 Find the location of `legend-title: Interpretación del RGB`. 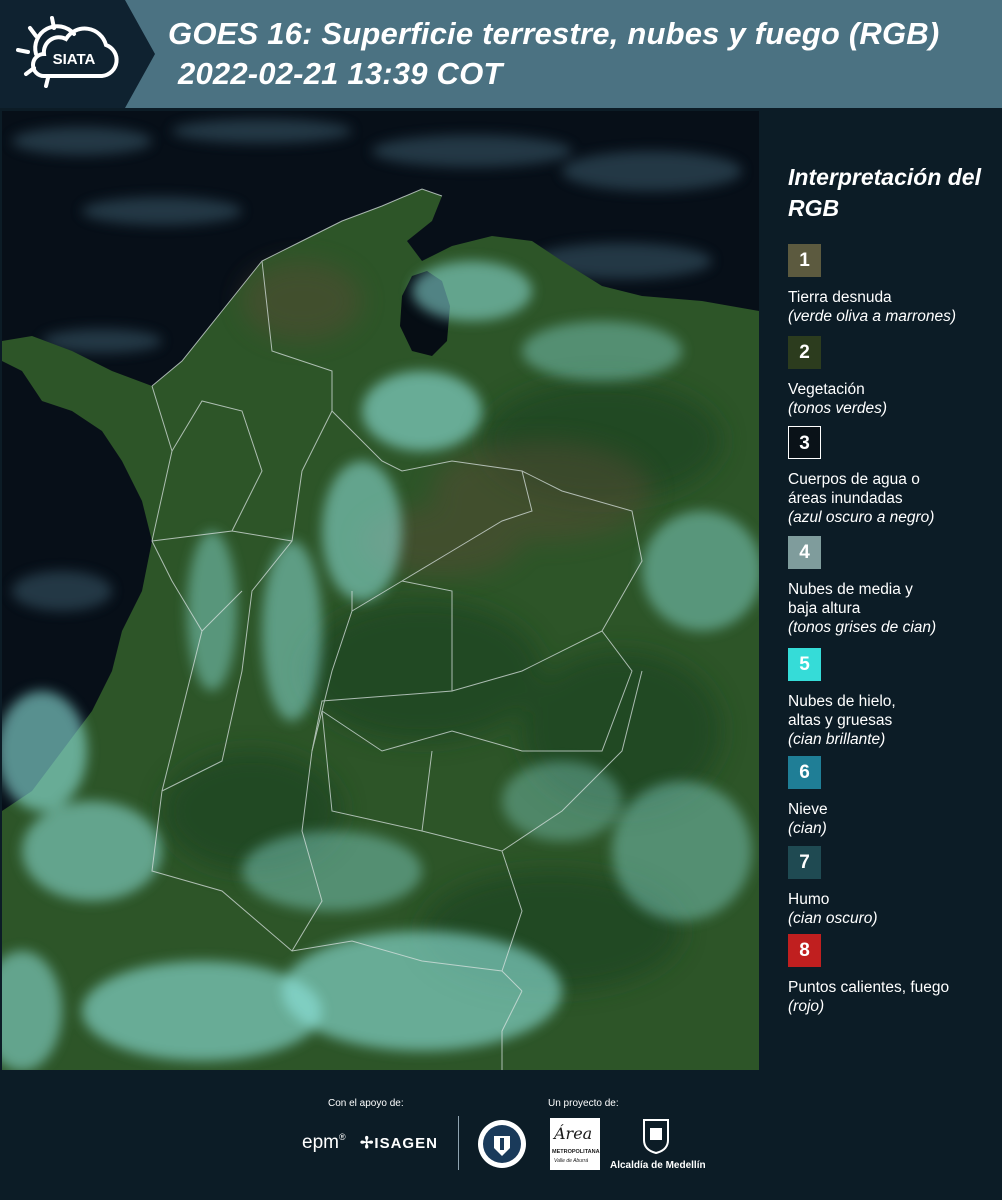

legend-title: Interpretación del RGB is located at coordinates (884, 192).